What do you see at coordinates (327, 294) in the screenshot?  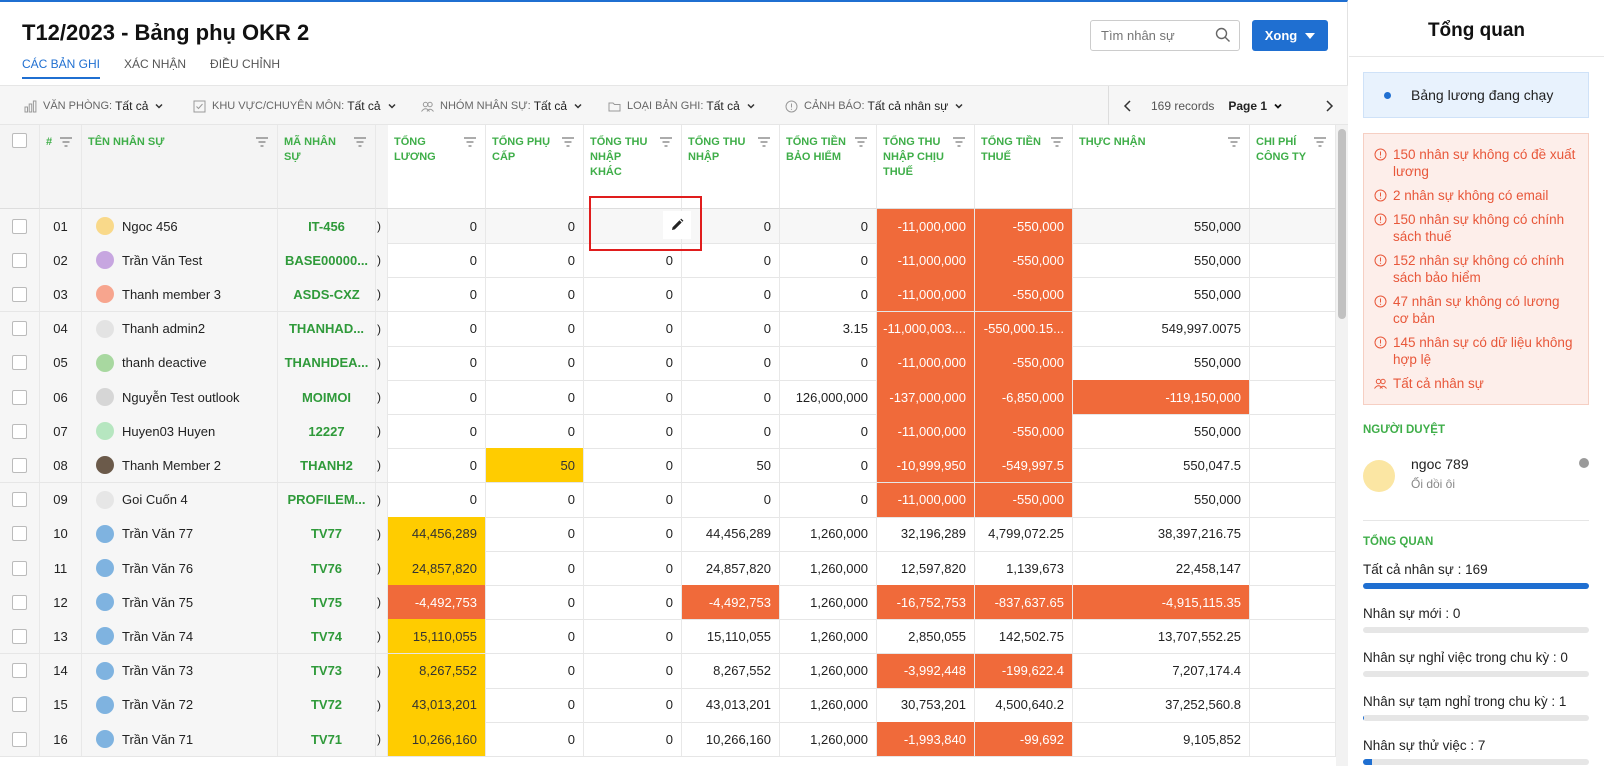 I see `employee-code: ASDS-CXZ` at bounding box center [327, 294].